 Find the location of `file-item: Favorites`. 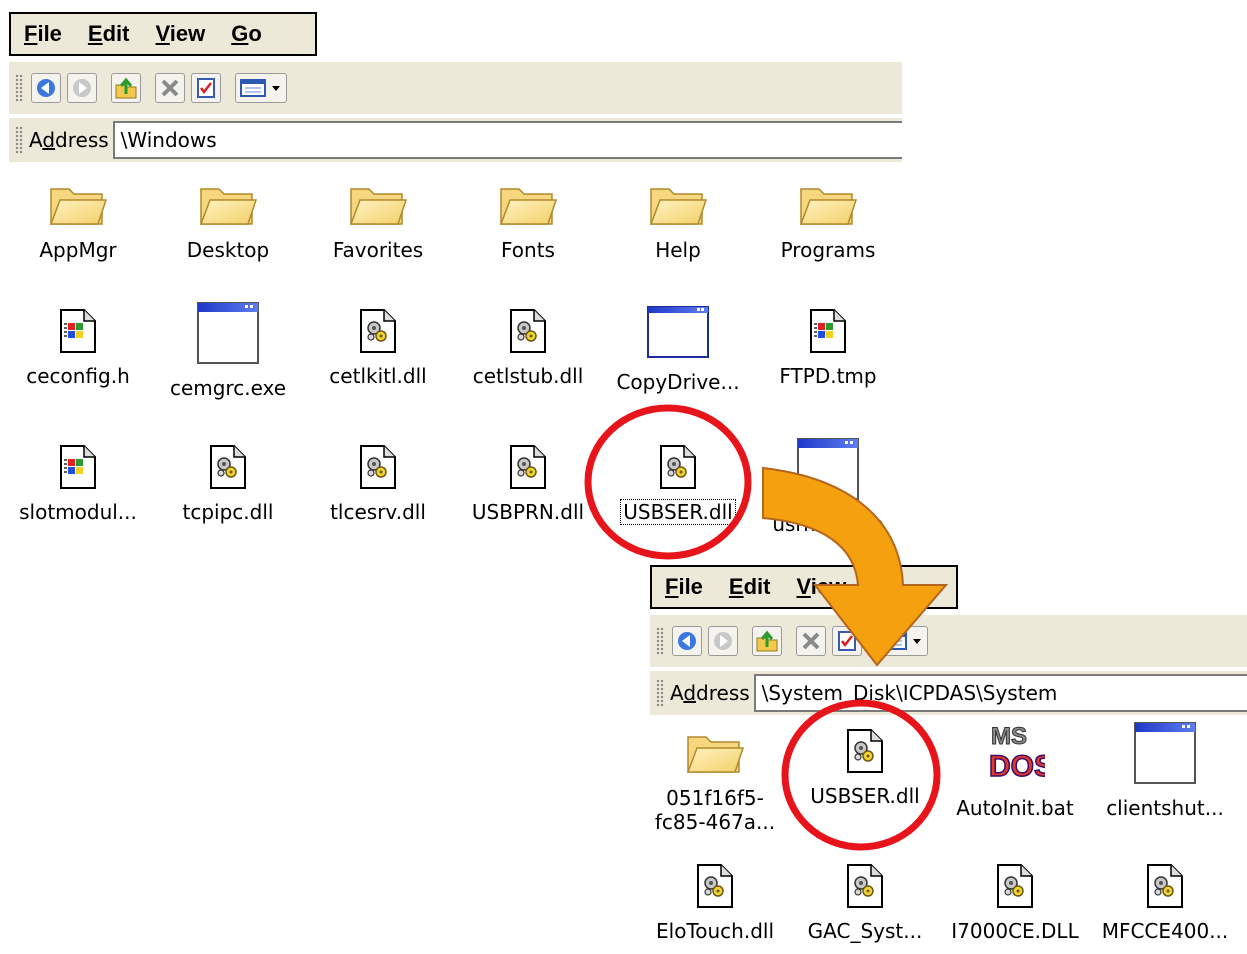

file-item: Favorites is located at coordinates (378, 217).